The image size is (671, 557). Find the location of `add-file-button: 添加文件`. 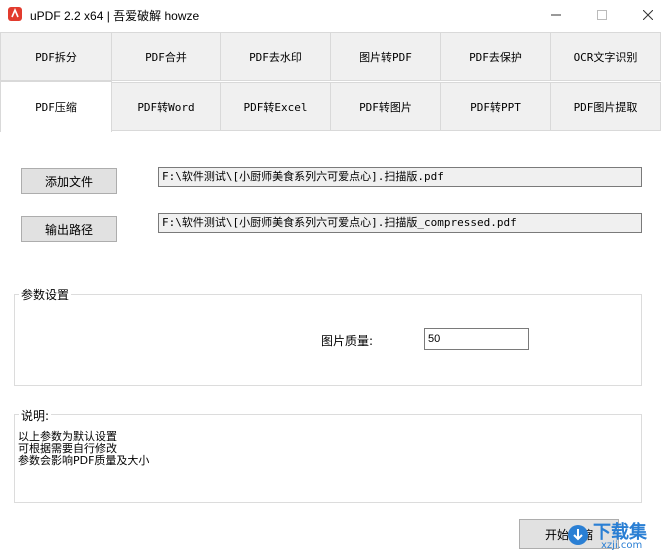

add-file-button: 添加文件 is located at coordinates (69, 181).